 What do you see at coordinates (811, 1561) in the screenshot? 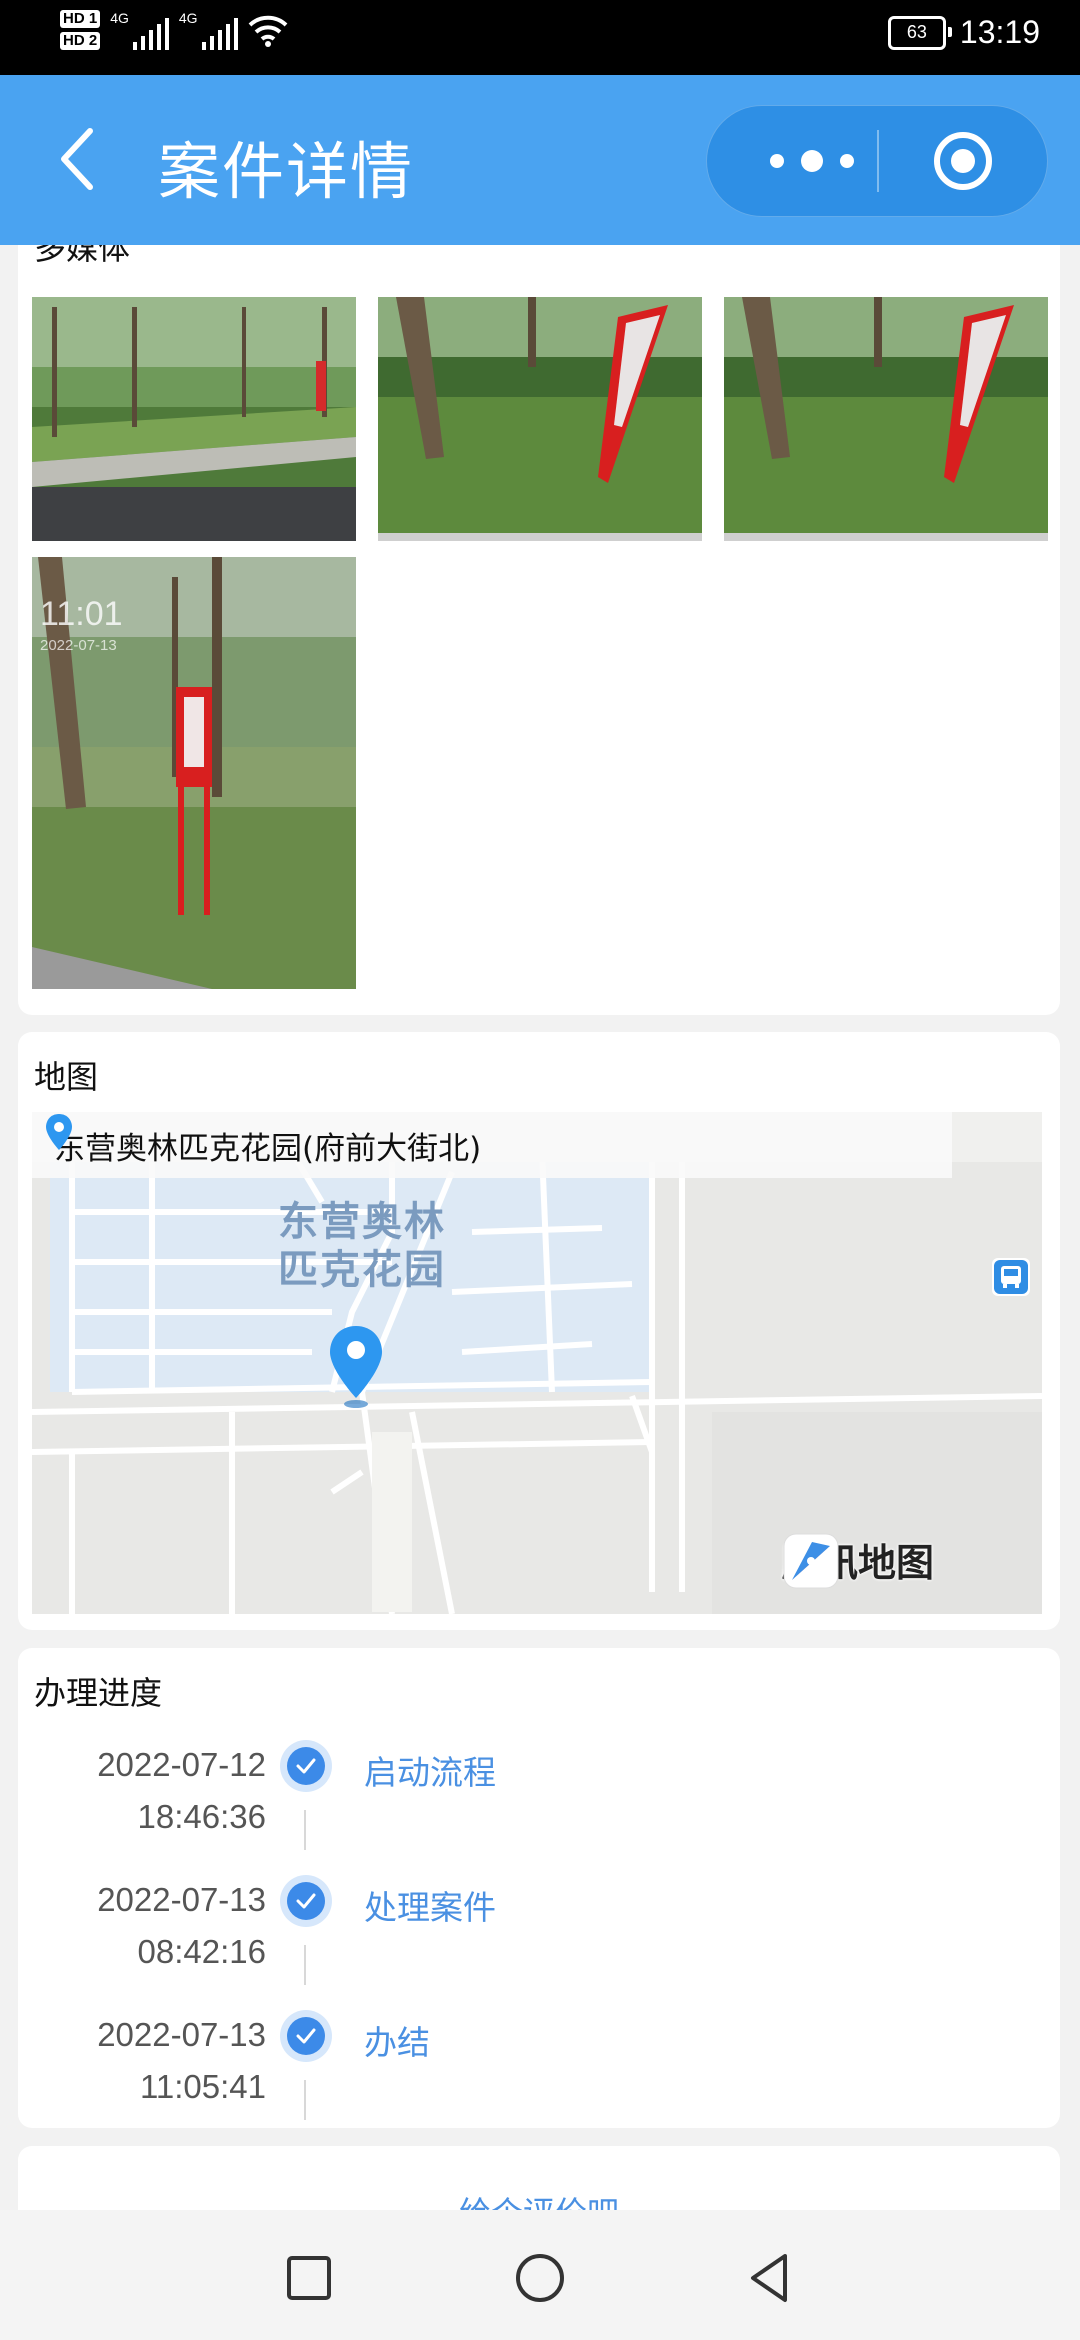
I see `tencent-map-logo-icon` at bounding box center [811, 1561].